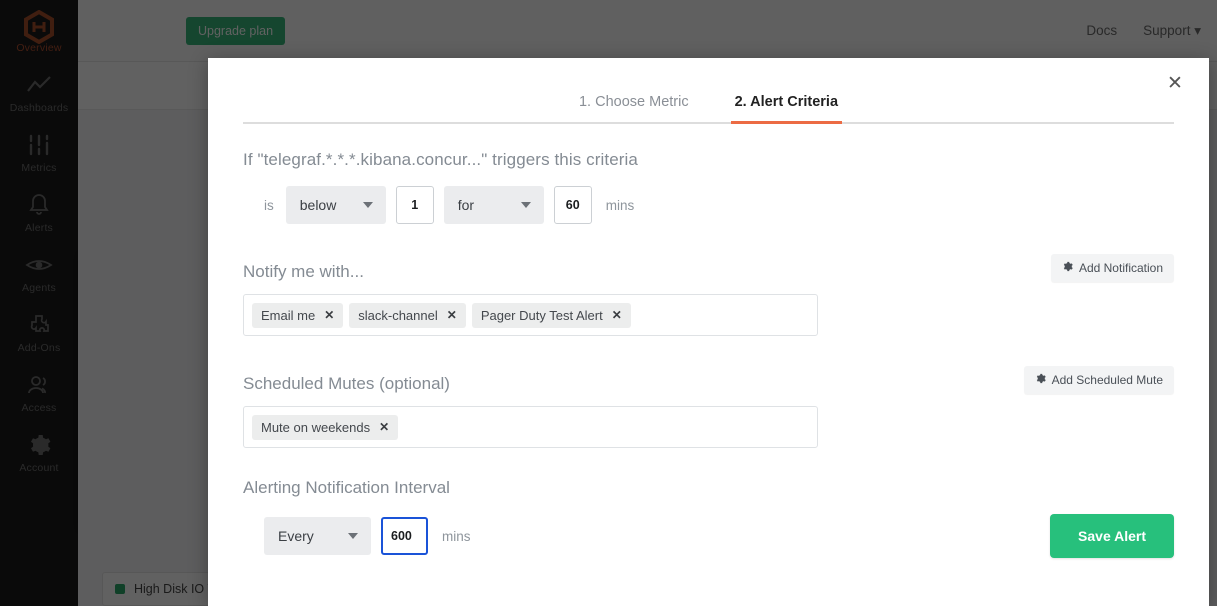 The height and width of the screenshot is (606, 1217). I want to click on is-label: is, so click(269, 205).